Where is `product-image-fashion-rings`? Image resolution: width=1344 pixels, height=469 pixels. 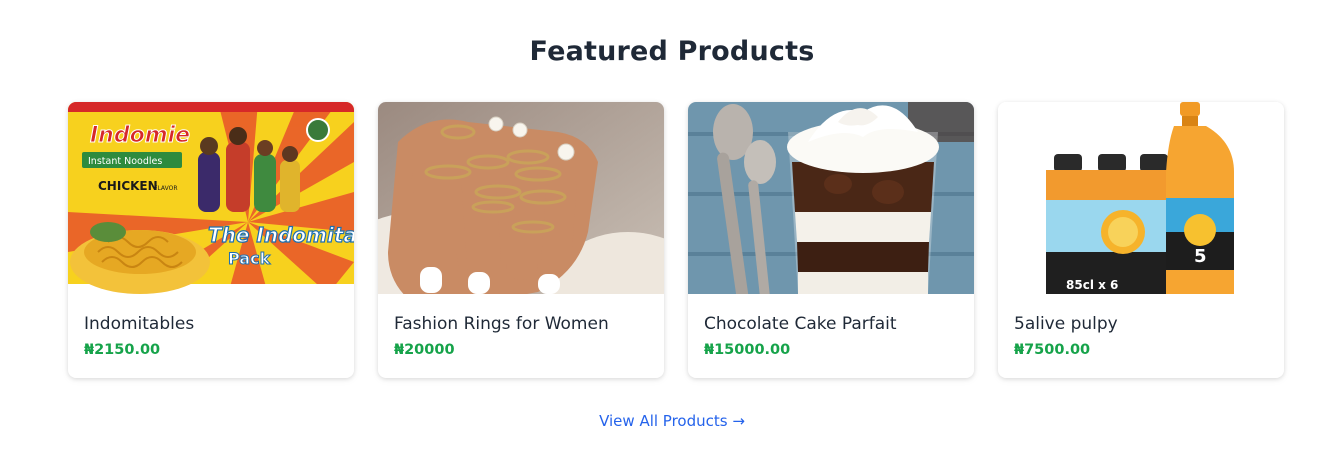 product-image-fashion-rings is located at coordinates (521, 198).